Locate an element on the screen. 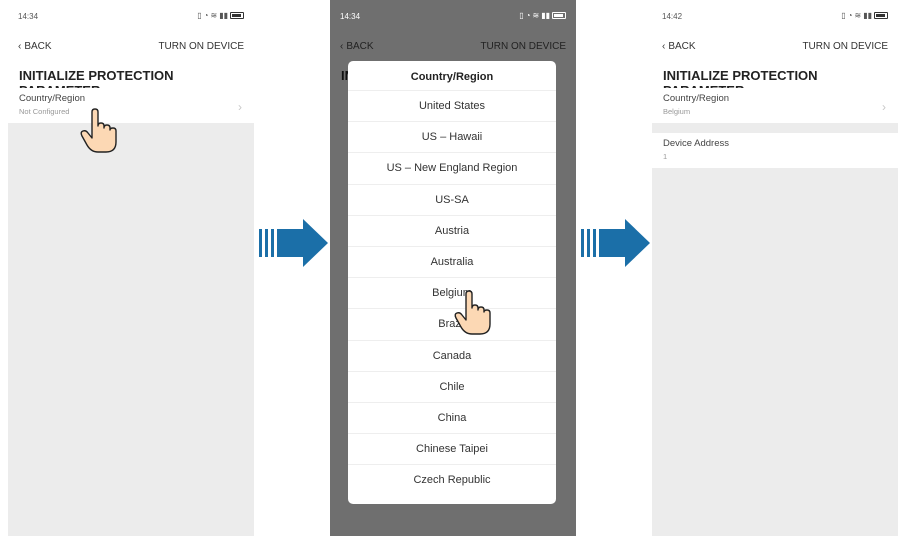 This screenshot has height=536, width=898. option-brazil: Brazil is located at coordinates (452, 323).